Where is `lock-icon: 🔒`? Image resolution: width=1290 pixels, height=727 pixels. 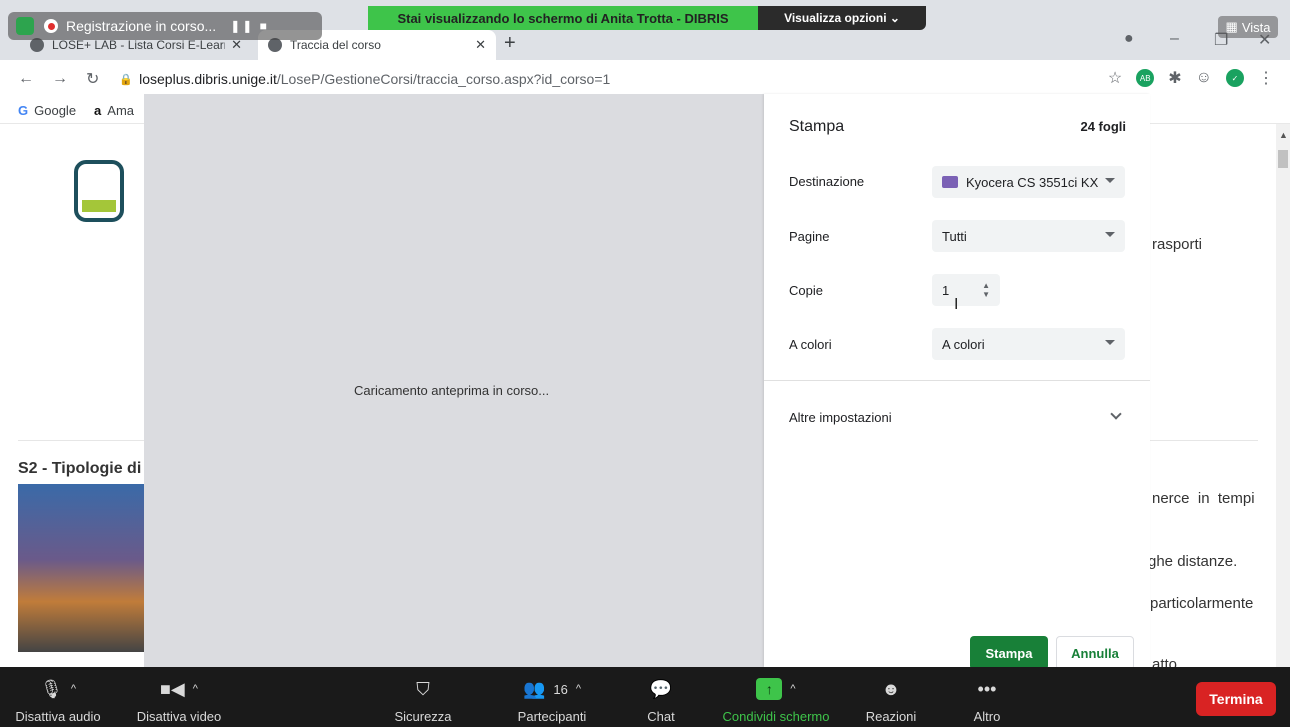
lock-icon: 🔒 is located at coordinates (126, 79).